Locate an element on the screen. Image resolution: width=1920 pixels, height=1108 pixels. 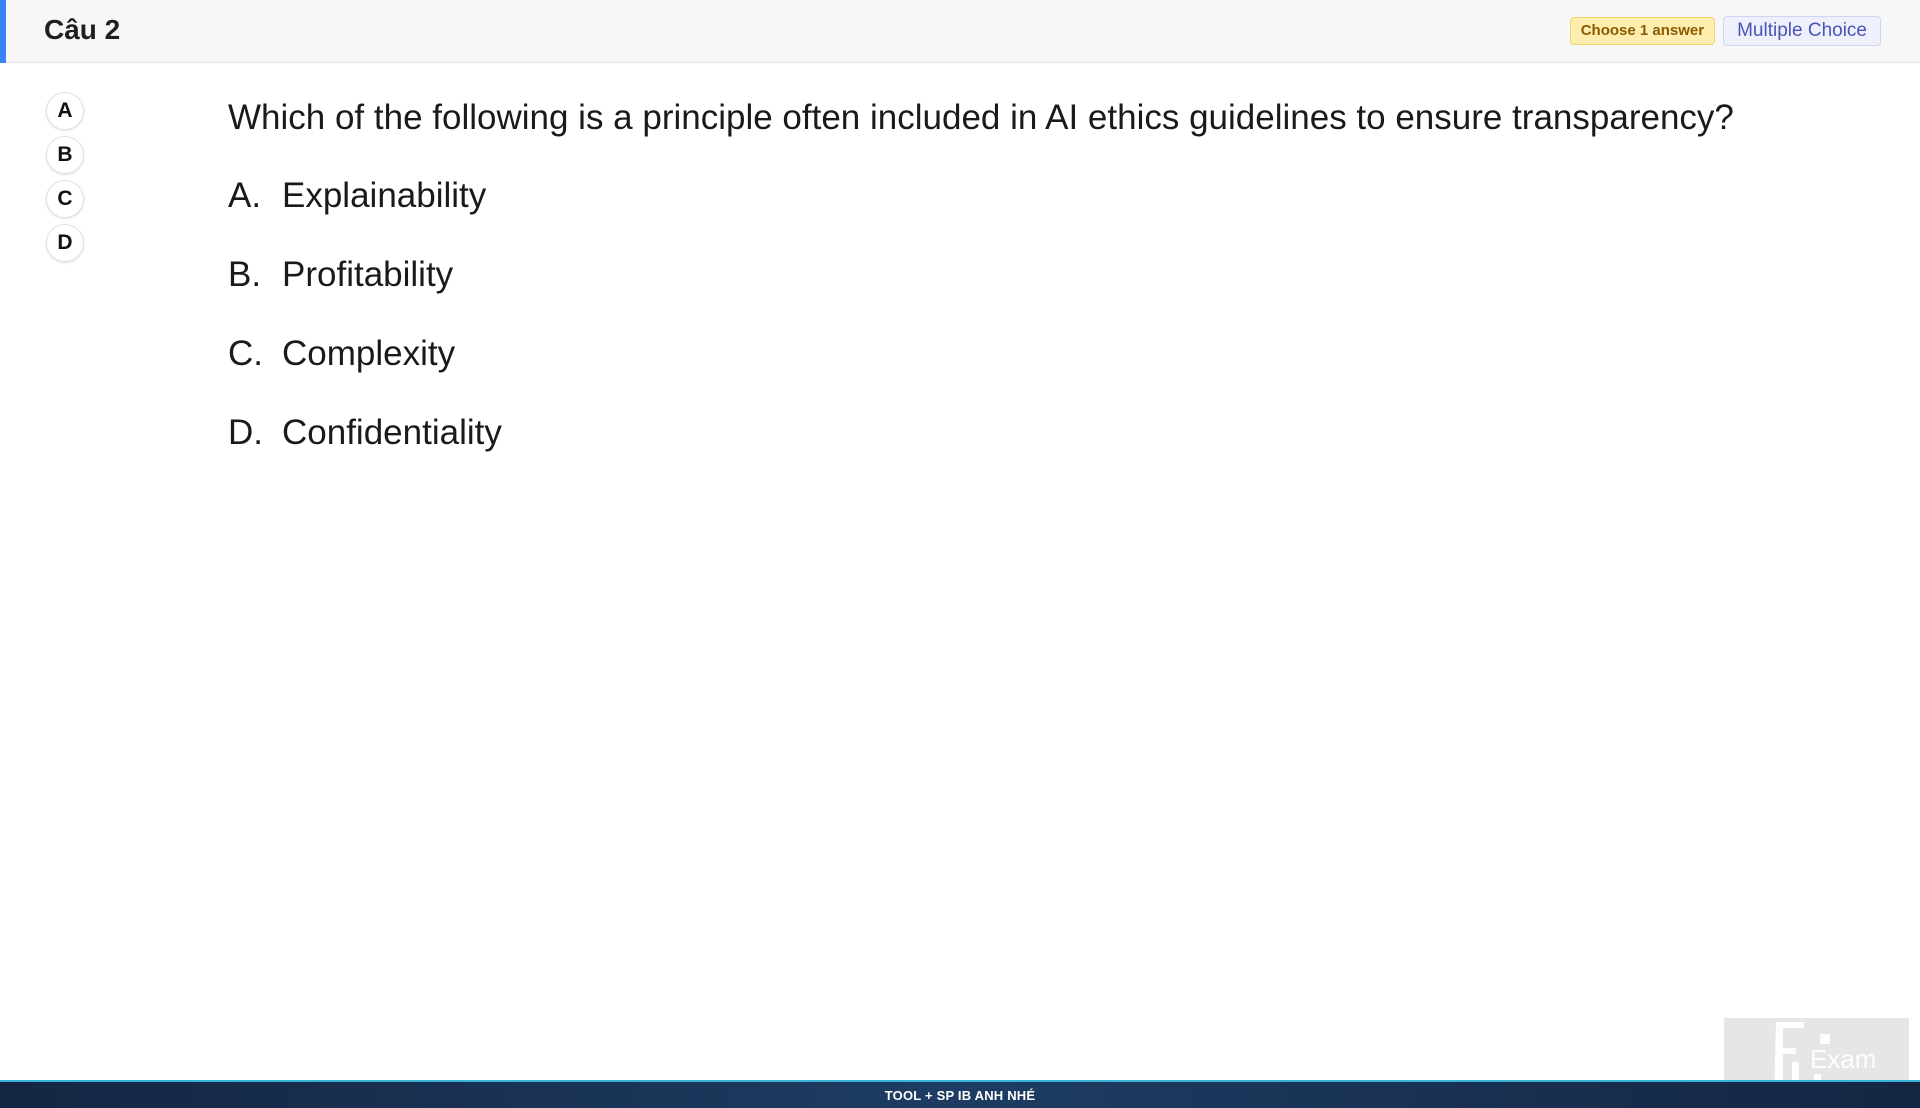
option-letter: D. is located at coordinates (245, 432).